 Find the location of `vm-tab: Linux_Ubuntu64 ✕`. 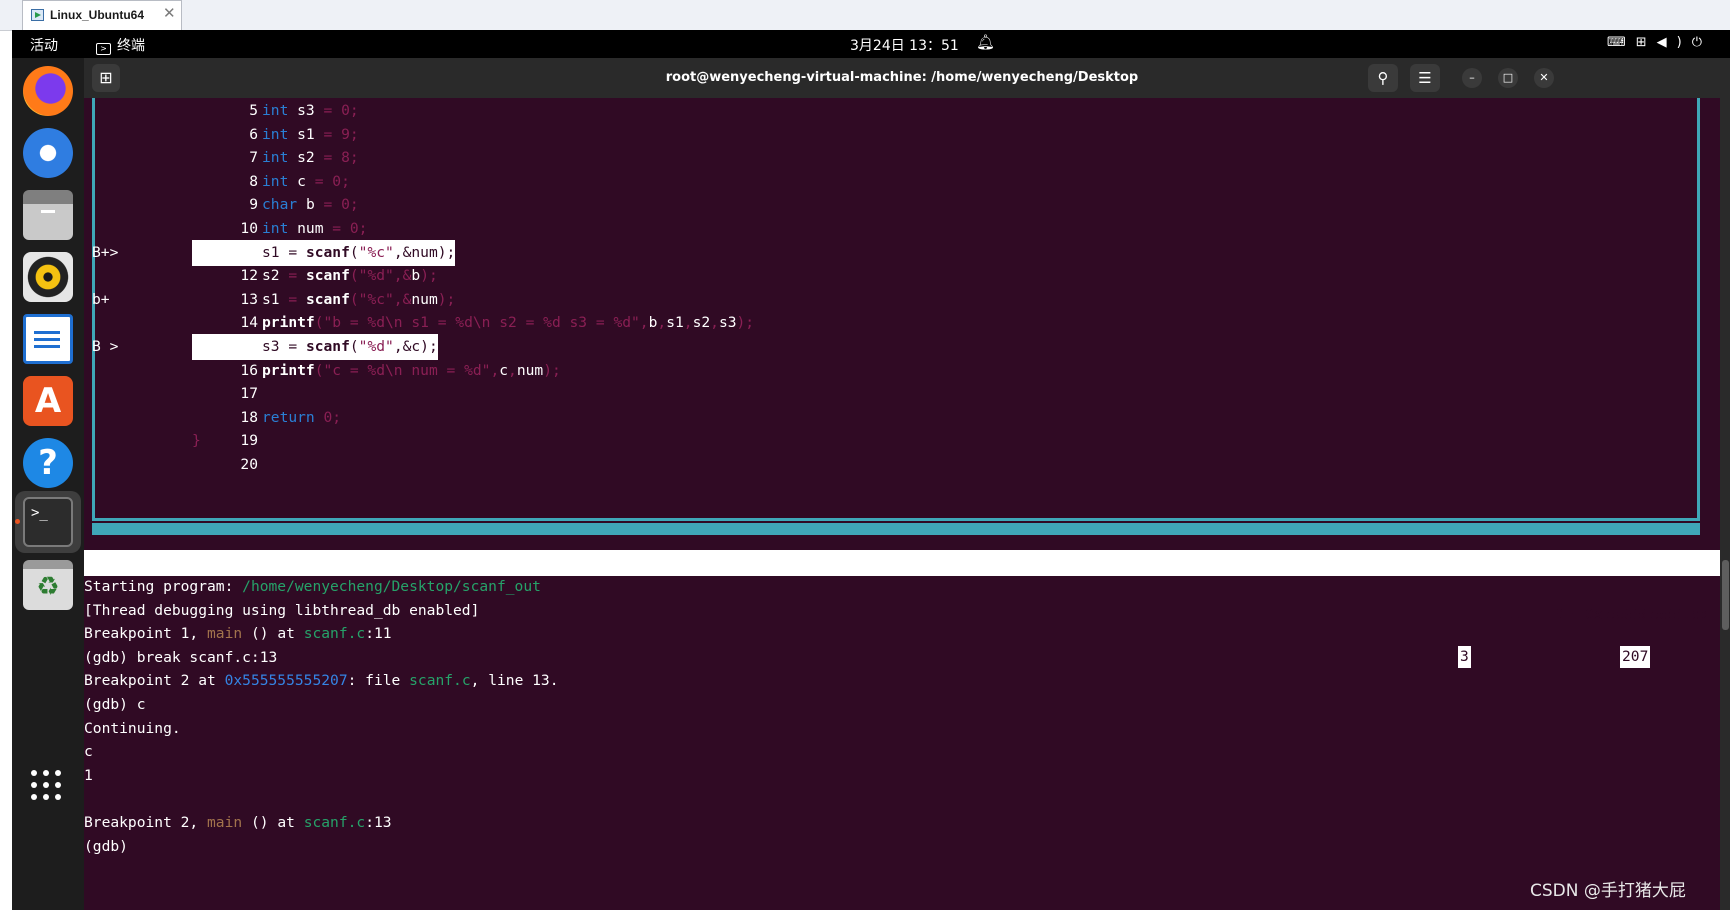

vm-tab: Linux_Ubuntu64 ✕ is located at coordinates (102, 15).